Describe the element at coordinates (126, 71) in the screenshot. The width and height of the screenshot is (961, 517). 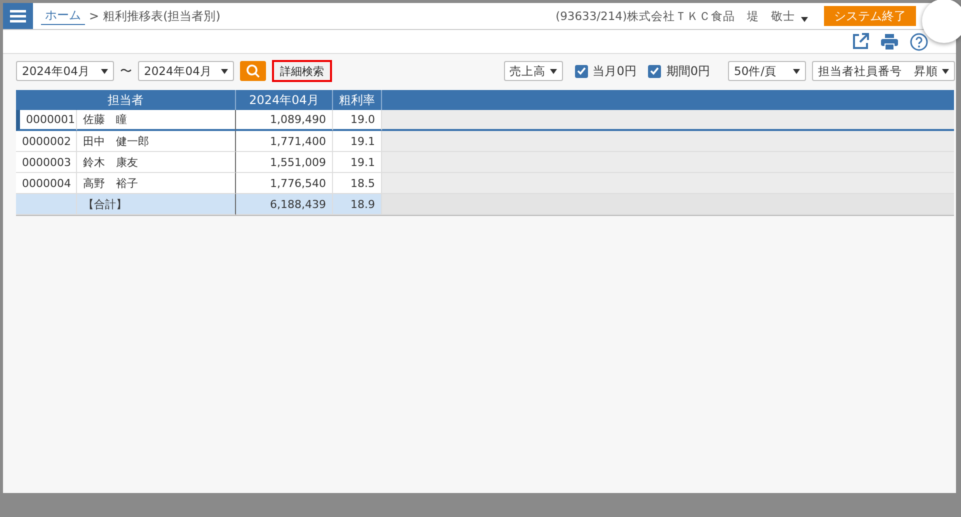
I see `tilde-text: 〜` at that location.